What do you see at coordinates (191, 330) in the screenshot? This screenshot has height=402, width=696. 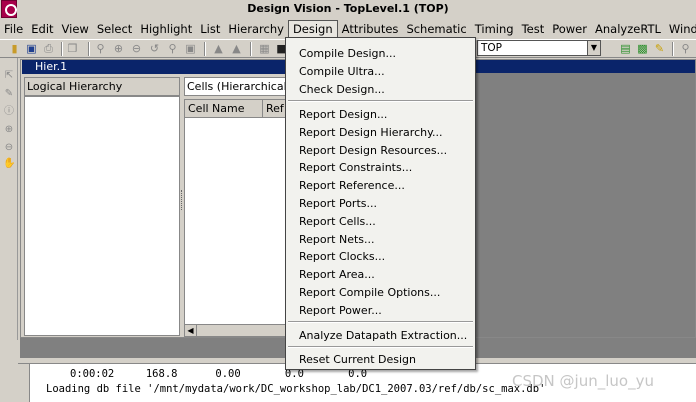 I see `scroll-left-icon: ◀` at bounding box center [191, 330].